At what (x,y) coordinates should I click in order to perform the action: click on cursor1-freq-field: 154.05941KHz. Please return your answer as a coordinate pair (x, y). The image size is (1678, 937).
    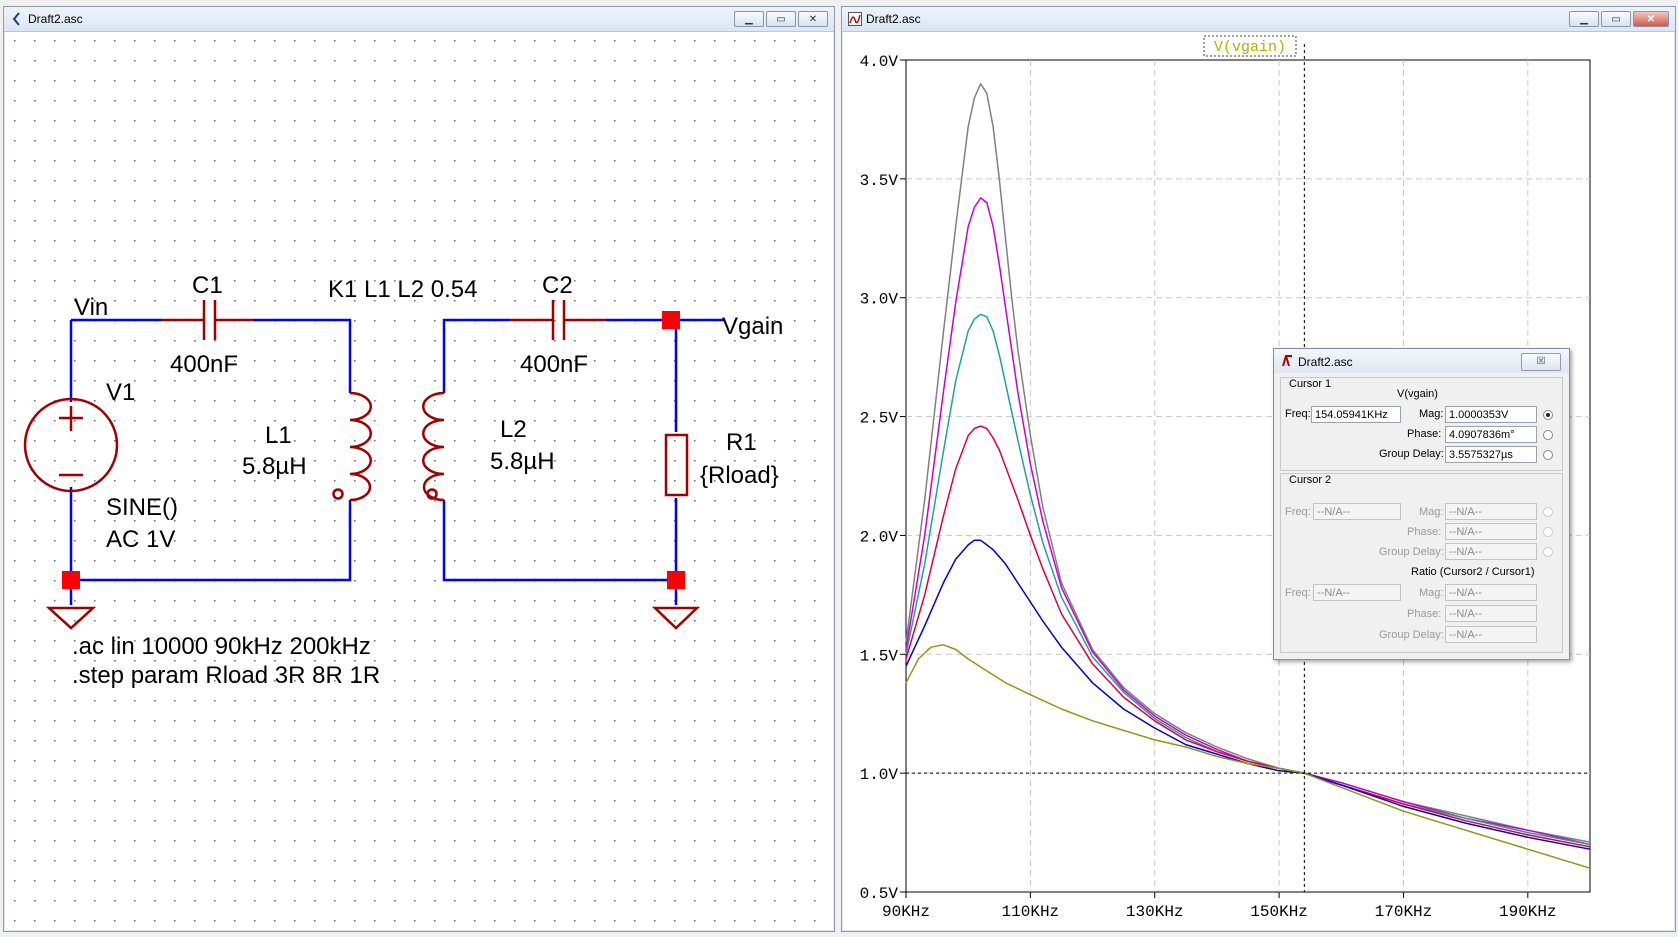
    Looking at the image, I should click on (1356, 414).